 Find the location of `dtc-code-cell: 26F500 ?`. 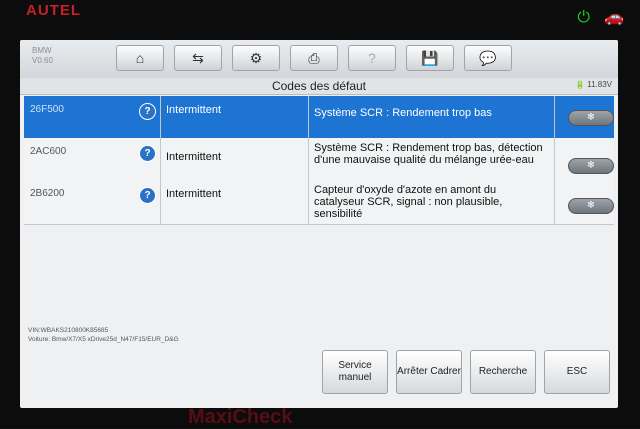

dtc-code-cell: 26F500 ? is located at coordinates (92, 117).